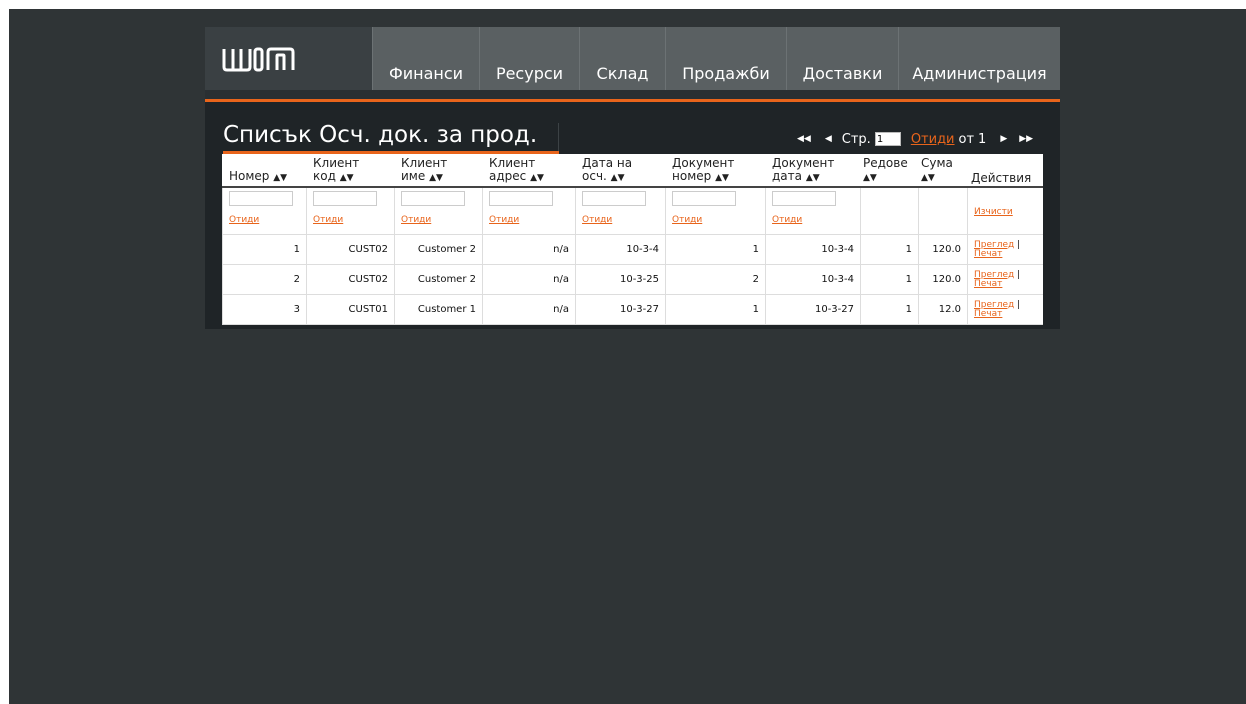  Describe the element at coordinates (350, 171) in the screenshot. I see `column-header-client-code: Клиент код ▲▼` at that location.